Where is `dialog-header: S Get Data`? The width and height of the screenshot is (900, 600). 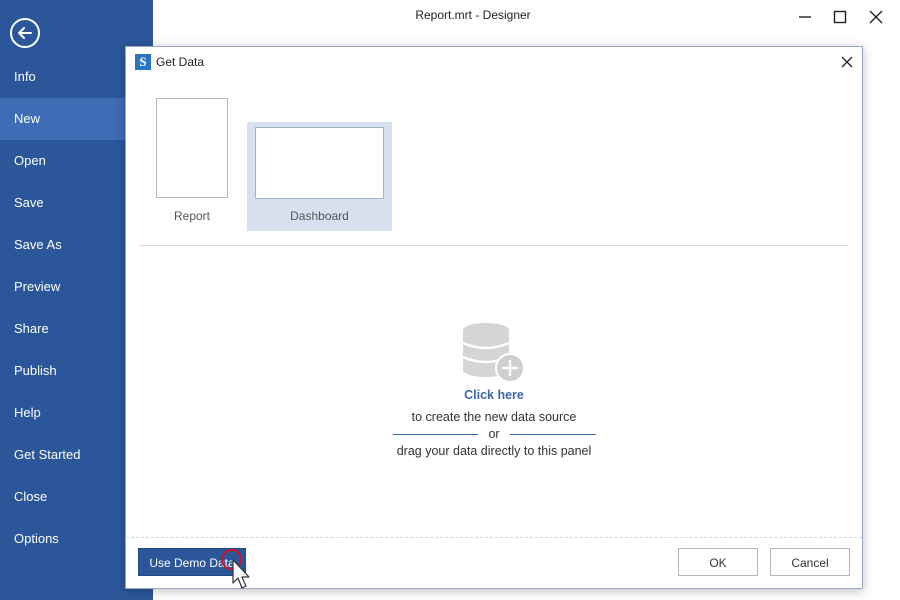
dialog-header: S Get Data is located at coordinates (494, 62).